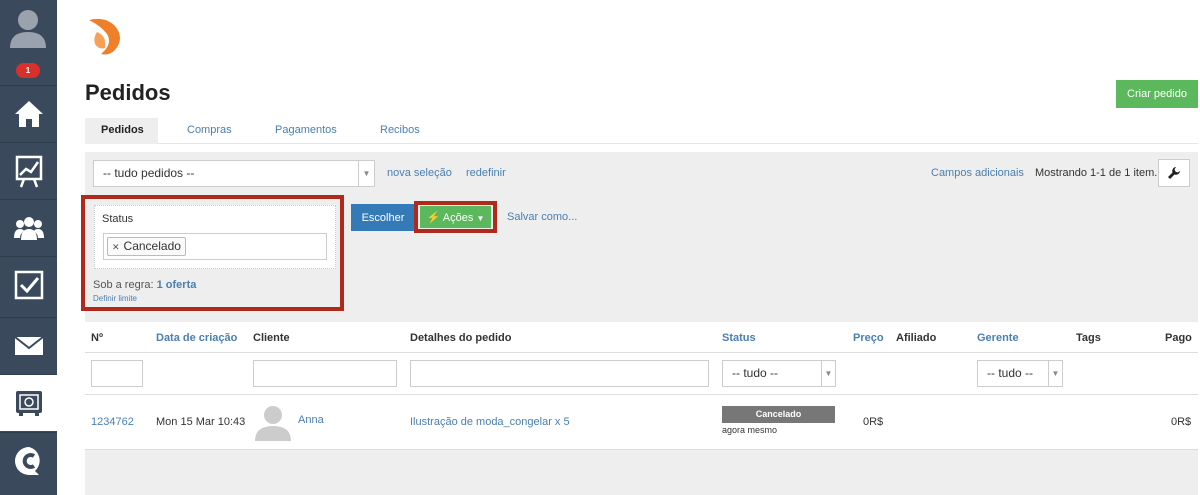  Describe the element at coordinates (28, 70) in the screenshot. I see `notification-badge: 1` at that location.